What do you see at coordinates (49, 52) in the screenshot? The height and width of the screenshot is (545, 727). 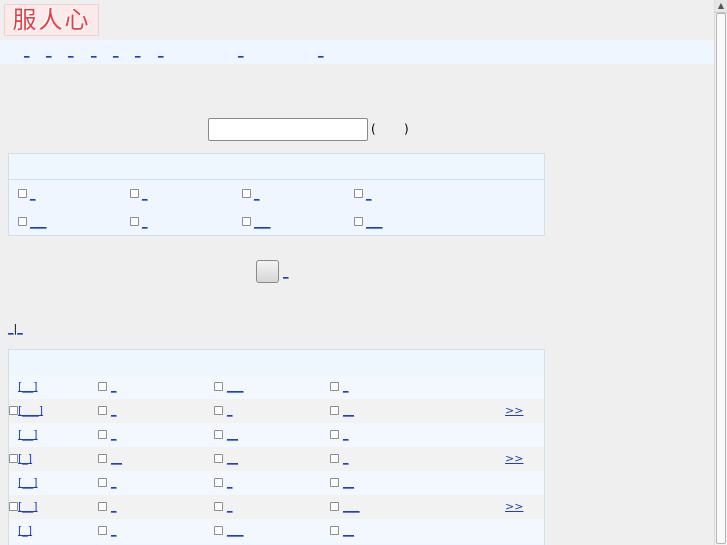 I see `nav-link-2: _` at bounding box center [49, 52].